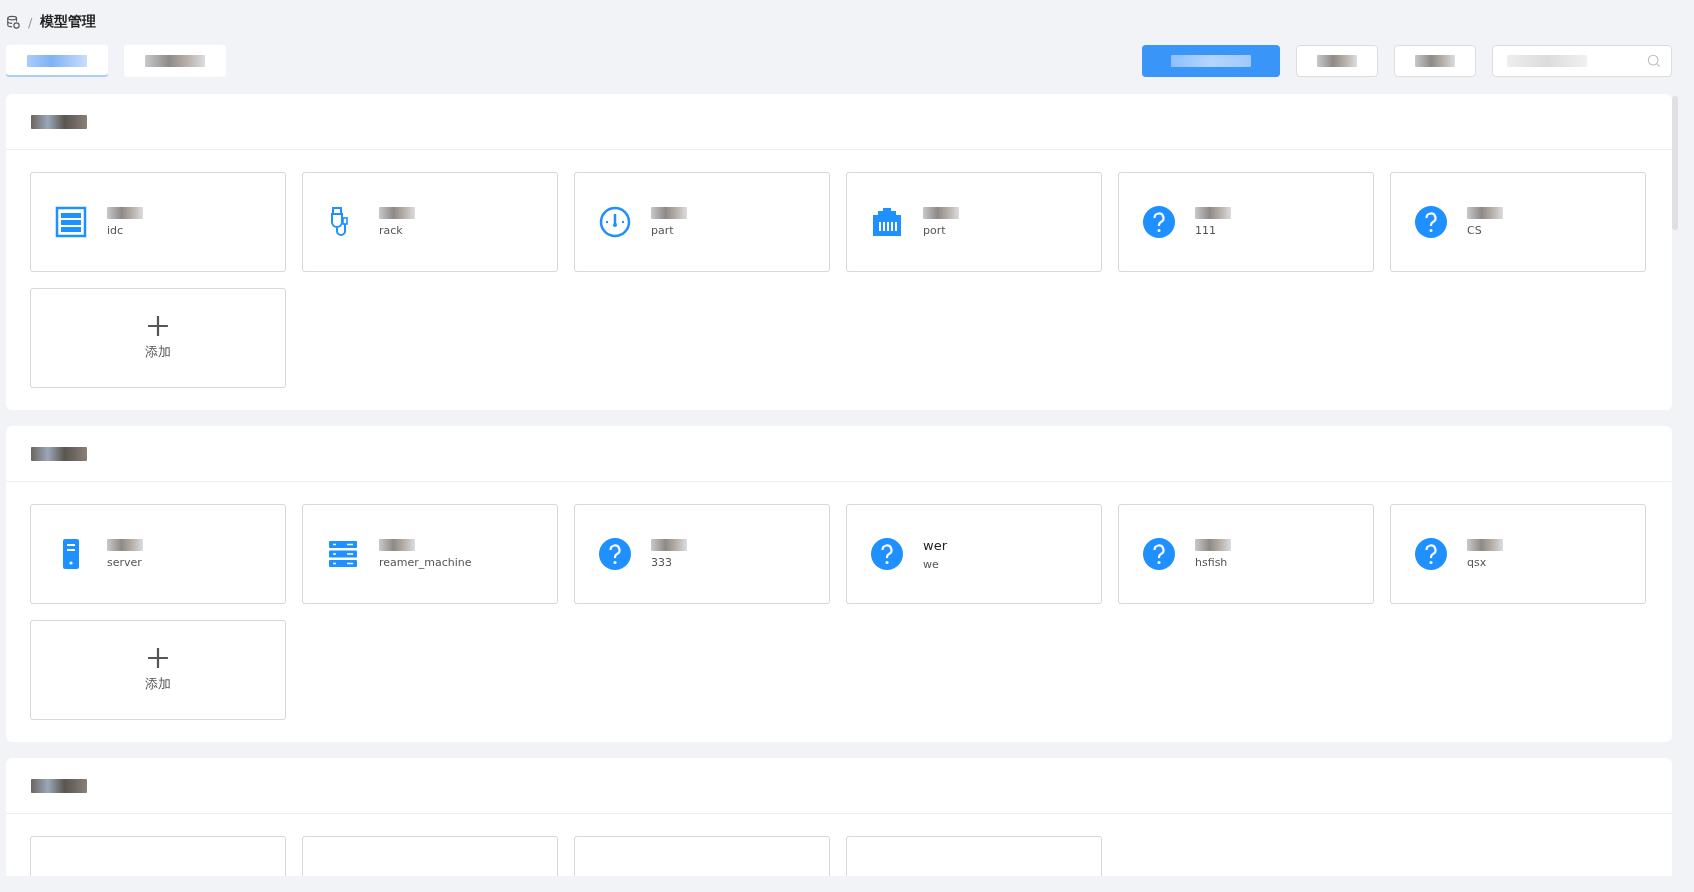  I want to click on model-card: 111, so click(1246, 222).